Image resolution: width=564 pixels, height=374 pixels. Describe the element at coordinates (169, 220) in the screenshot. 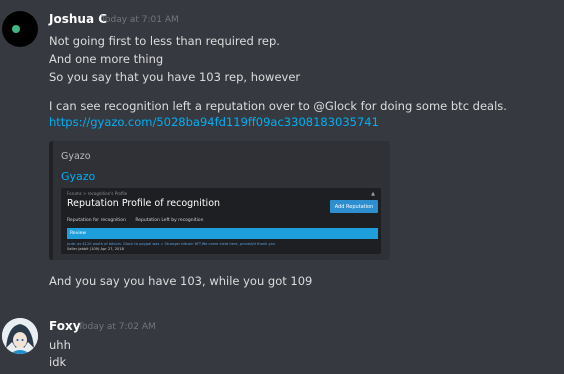

I see `screenshot-tab: Reputation Left by recognition` at that location.